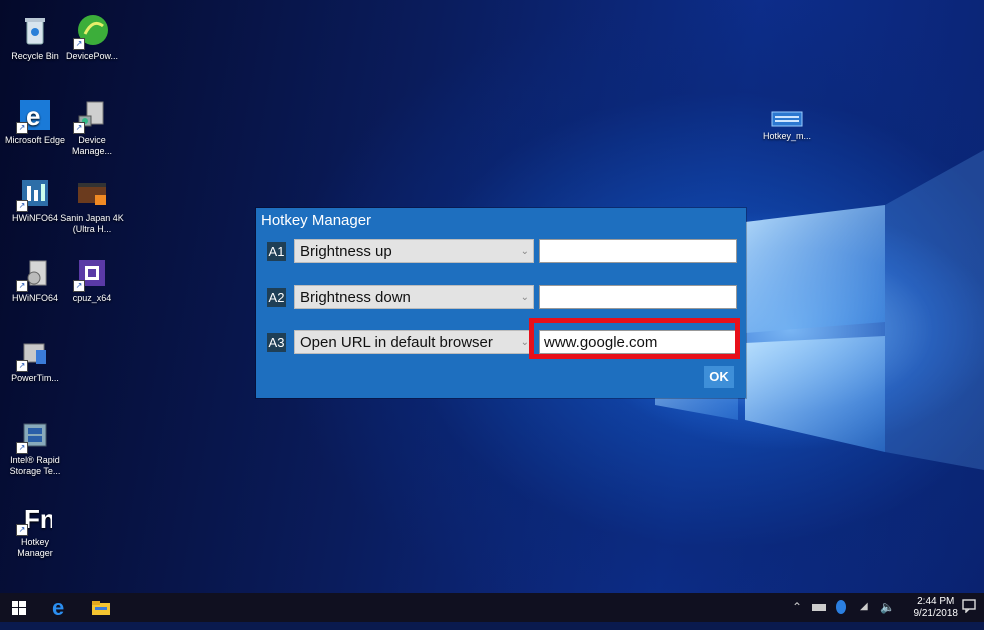  I want to click on svg-text: Fn, so click(38, 519).